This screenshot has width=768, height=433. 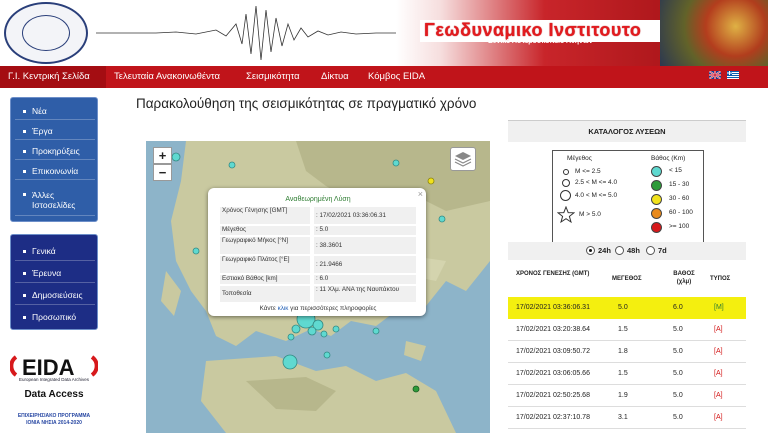 I want to click on cell-time: 17/02/2021 02:37:10.78, so click(x=553, y=417).